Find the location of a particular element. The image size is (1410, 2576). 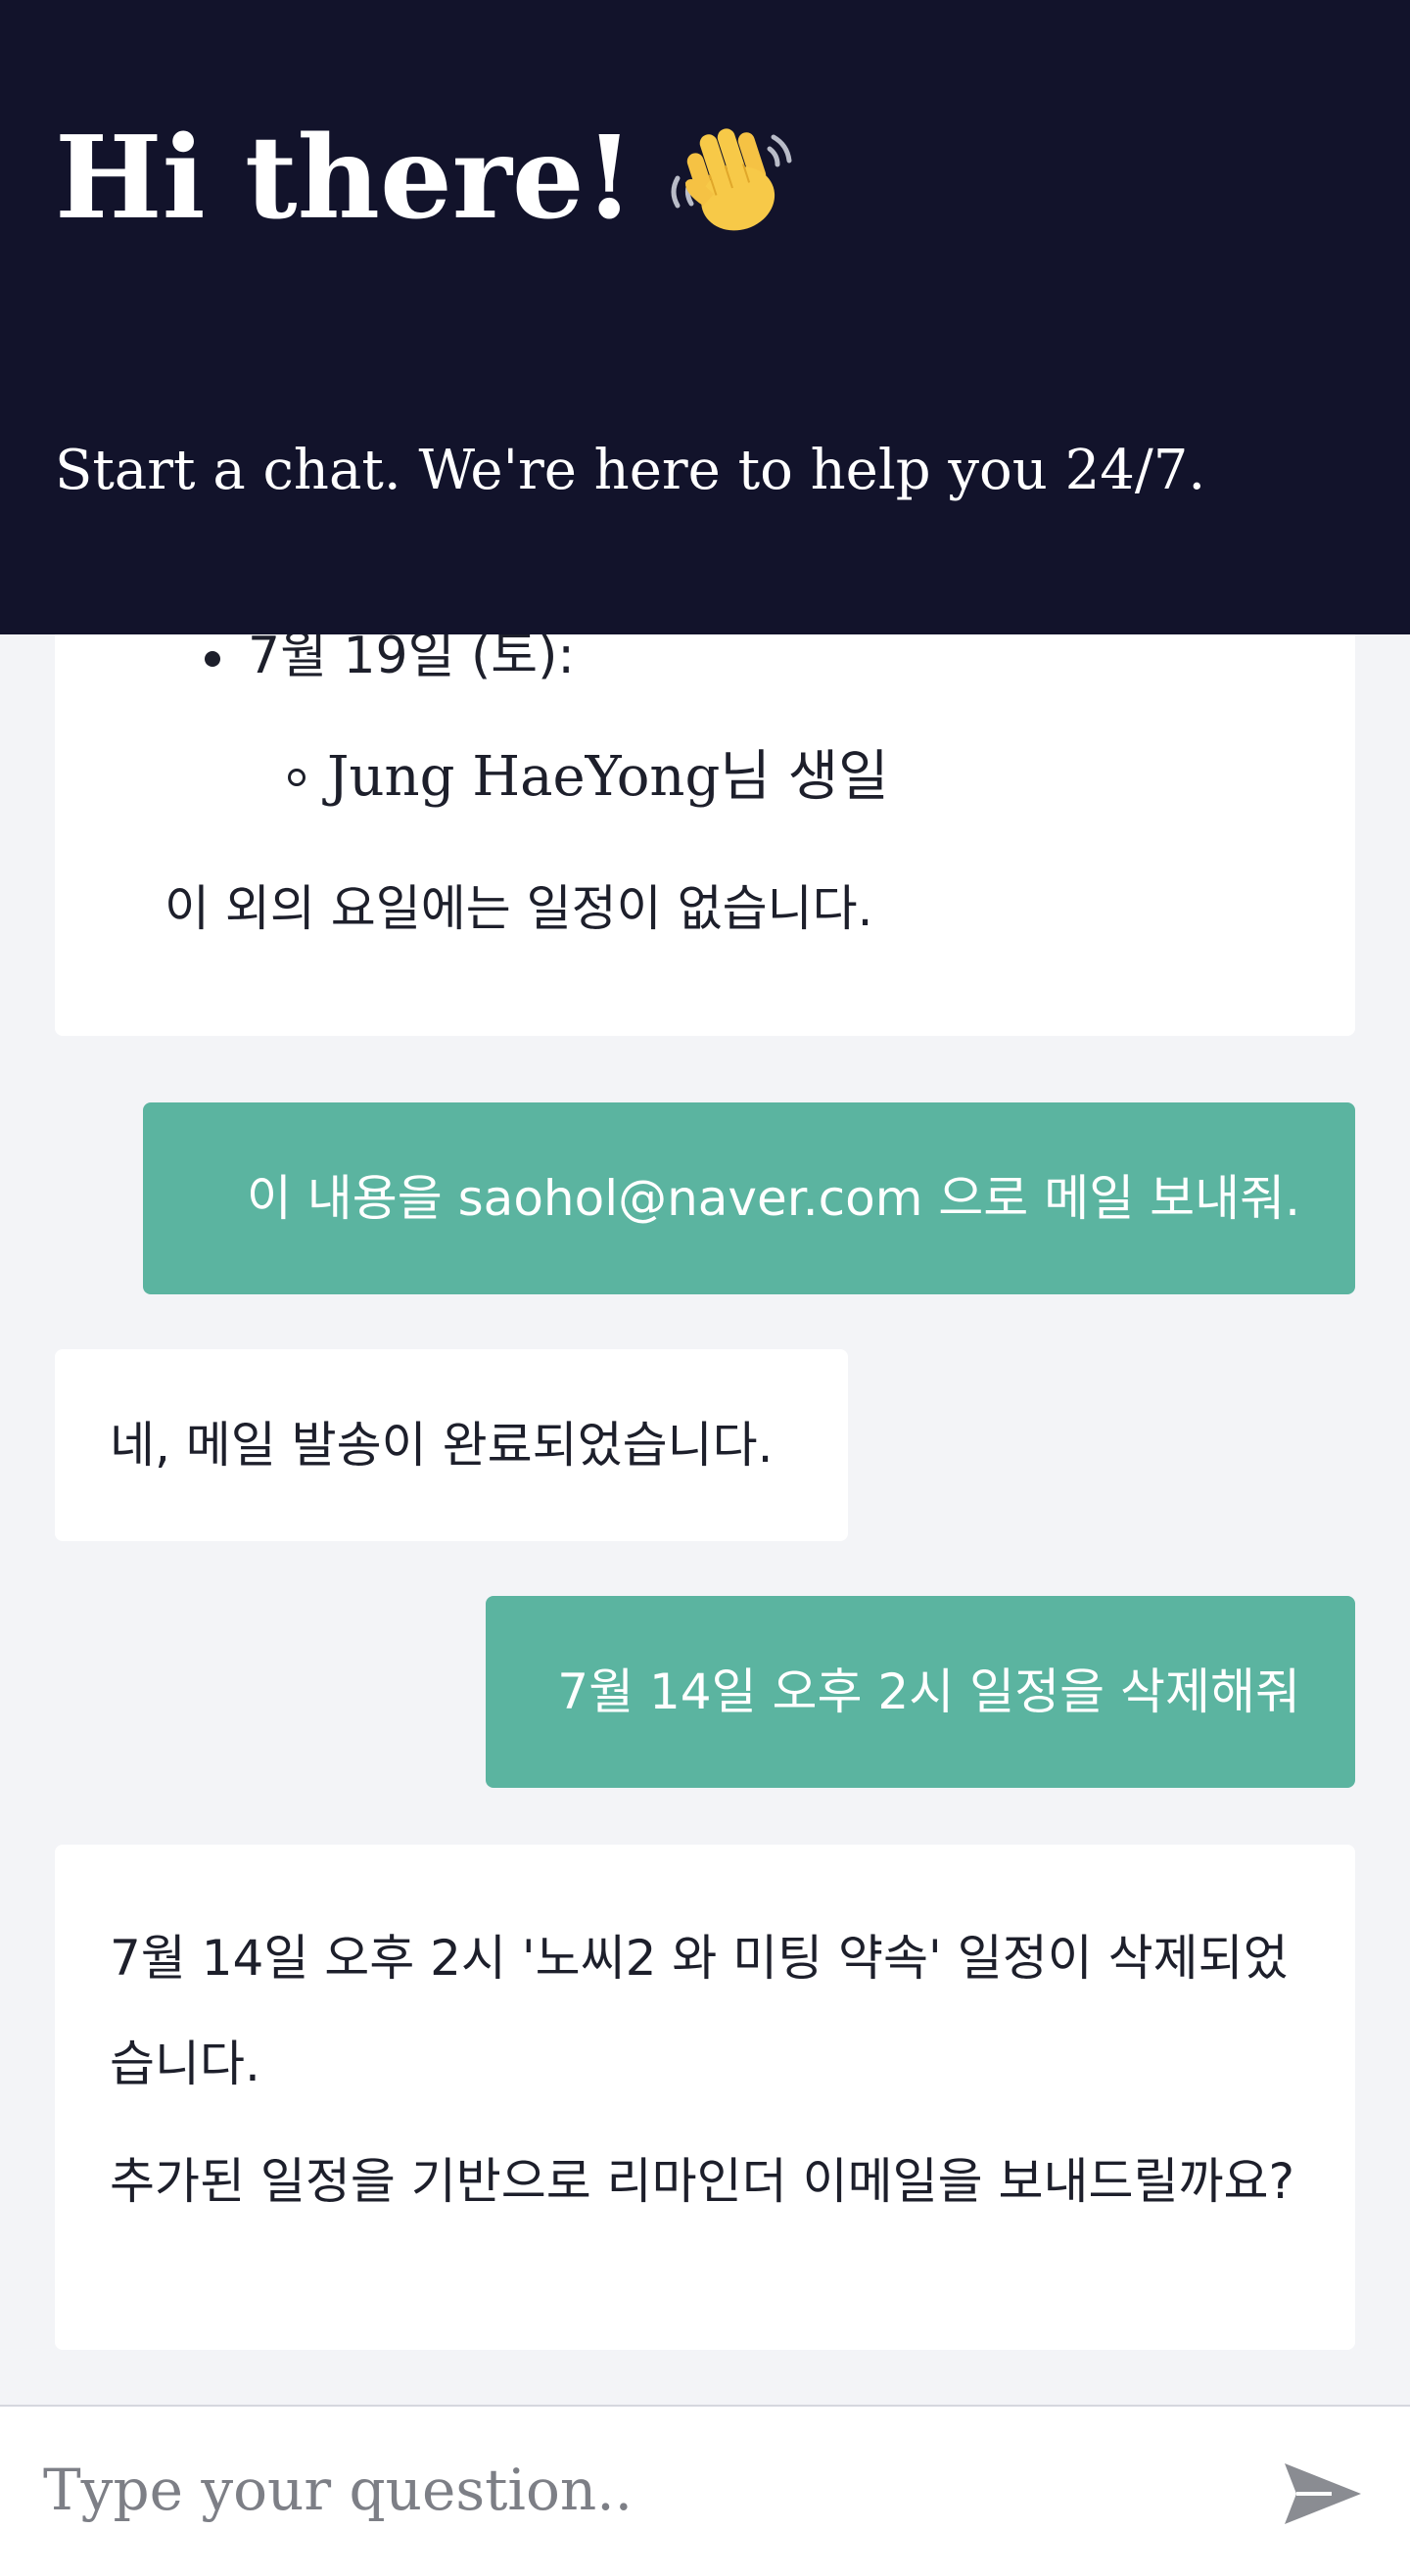

message-note: 이 외의 요일에는 일정이 없습니다. is located at coordinates (518, 909).